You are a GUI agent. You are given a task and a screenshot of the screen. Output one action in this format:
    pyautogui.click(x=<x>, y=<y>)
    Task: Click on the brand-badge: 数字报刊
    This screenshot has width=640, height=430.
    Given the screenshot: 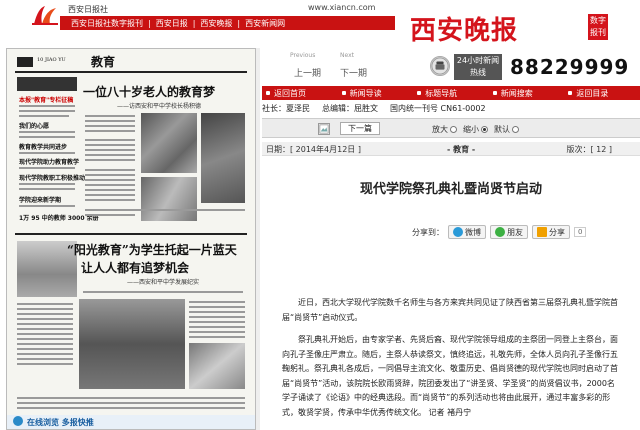 What is the action you would take?
    pyautogui.click(x=598, y=27)
    